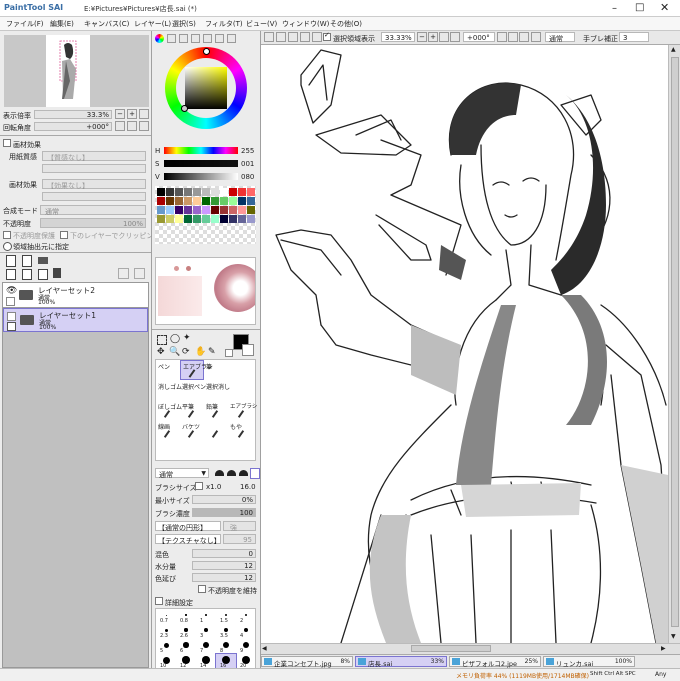  Describe the element at coordinates (327, 36) in the screenshot. I see `selection-display-checkbox: ✓` at that location.